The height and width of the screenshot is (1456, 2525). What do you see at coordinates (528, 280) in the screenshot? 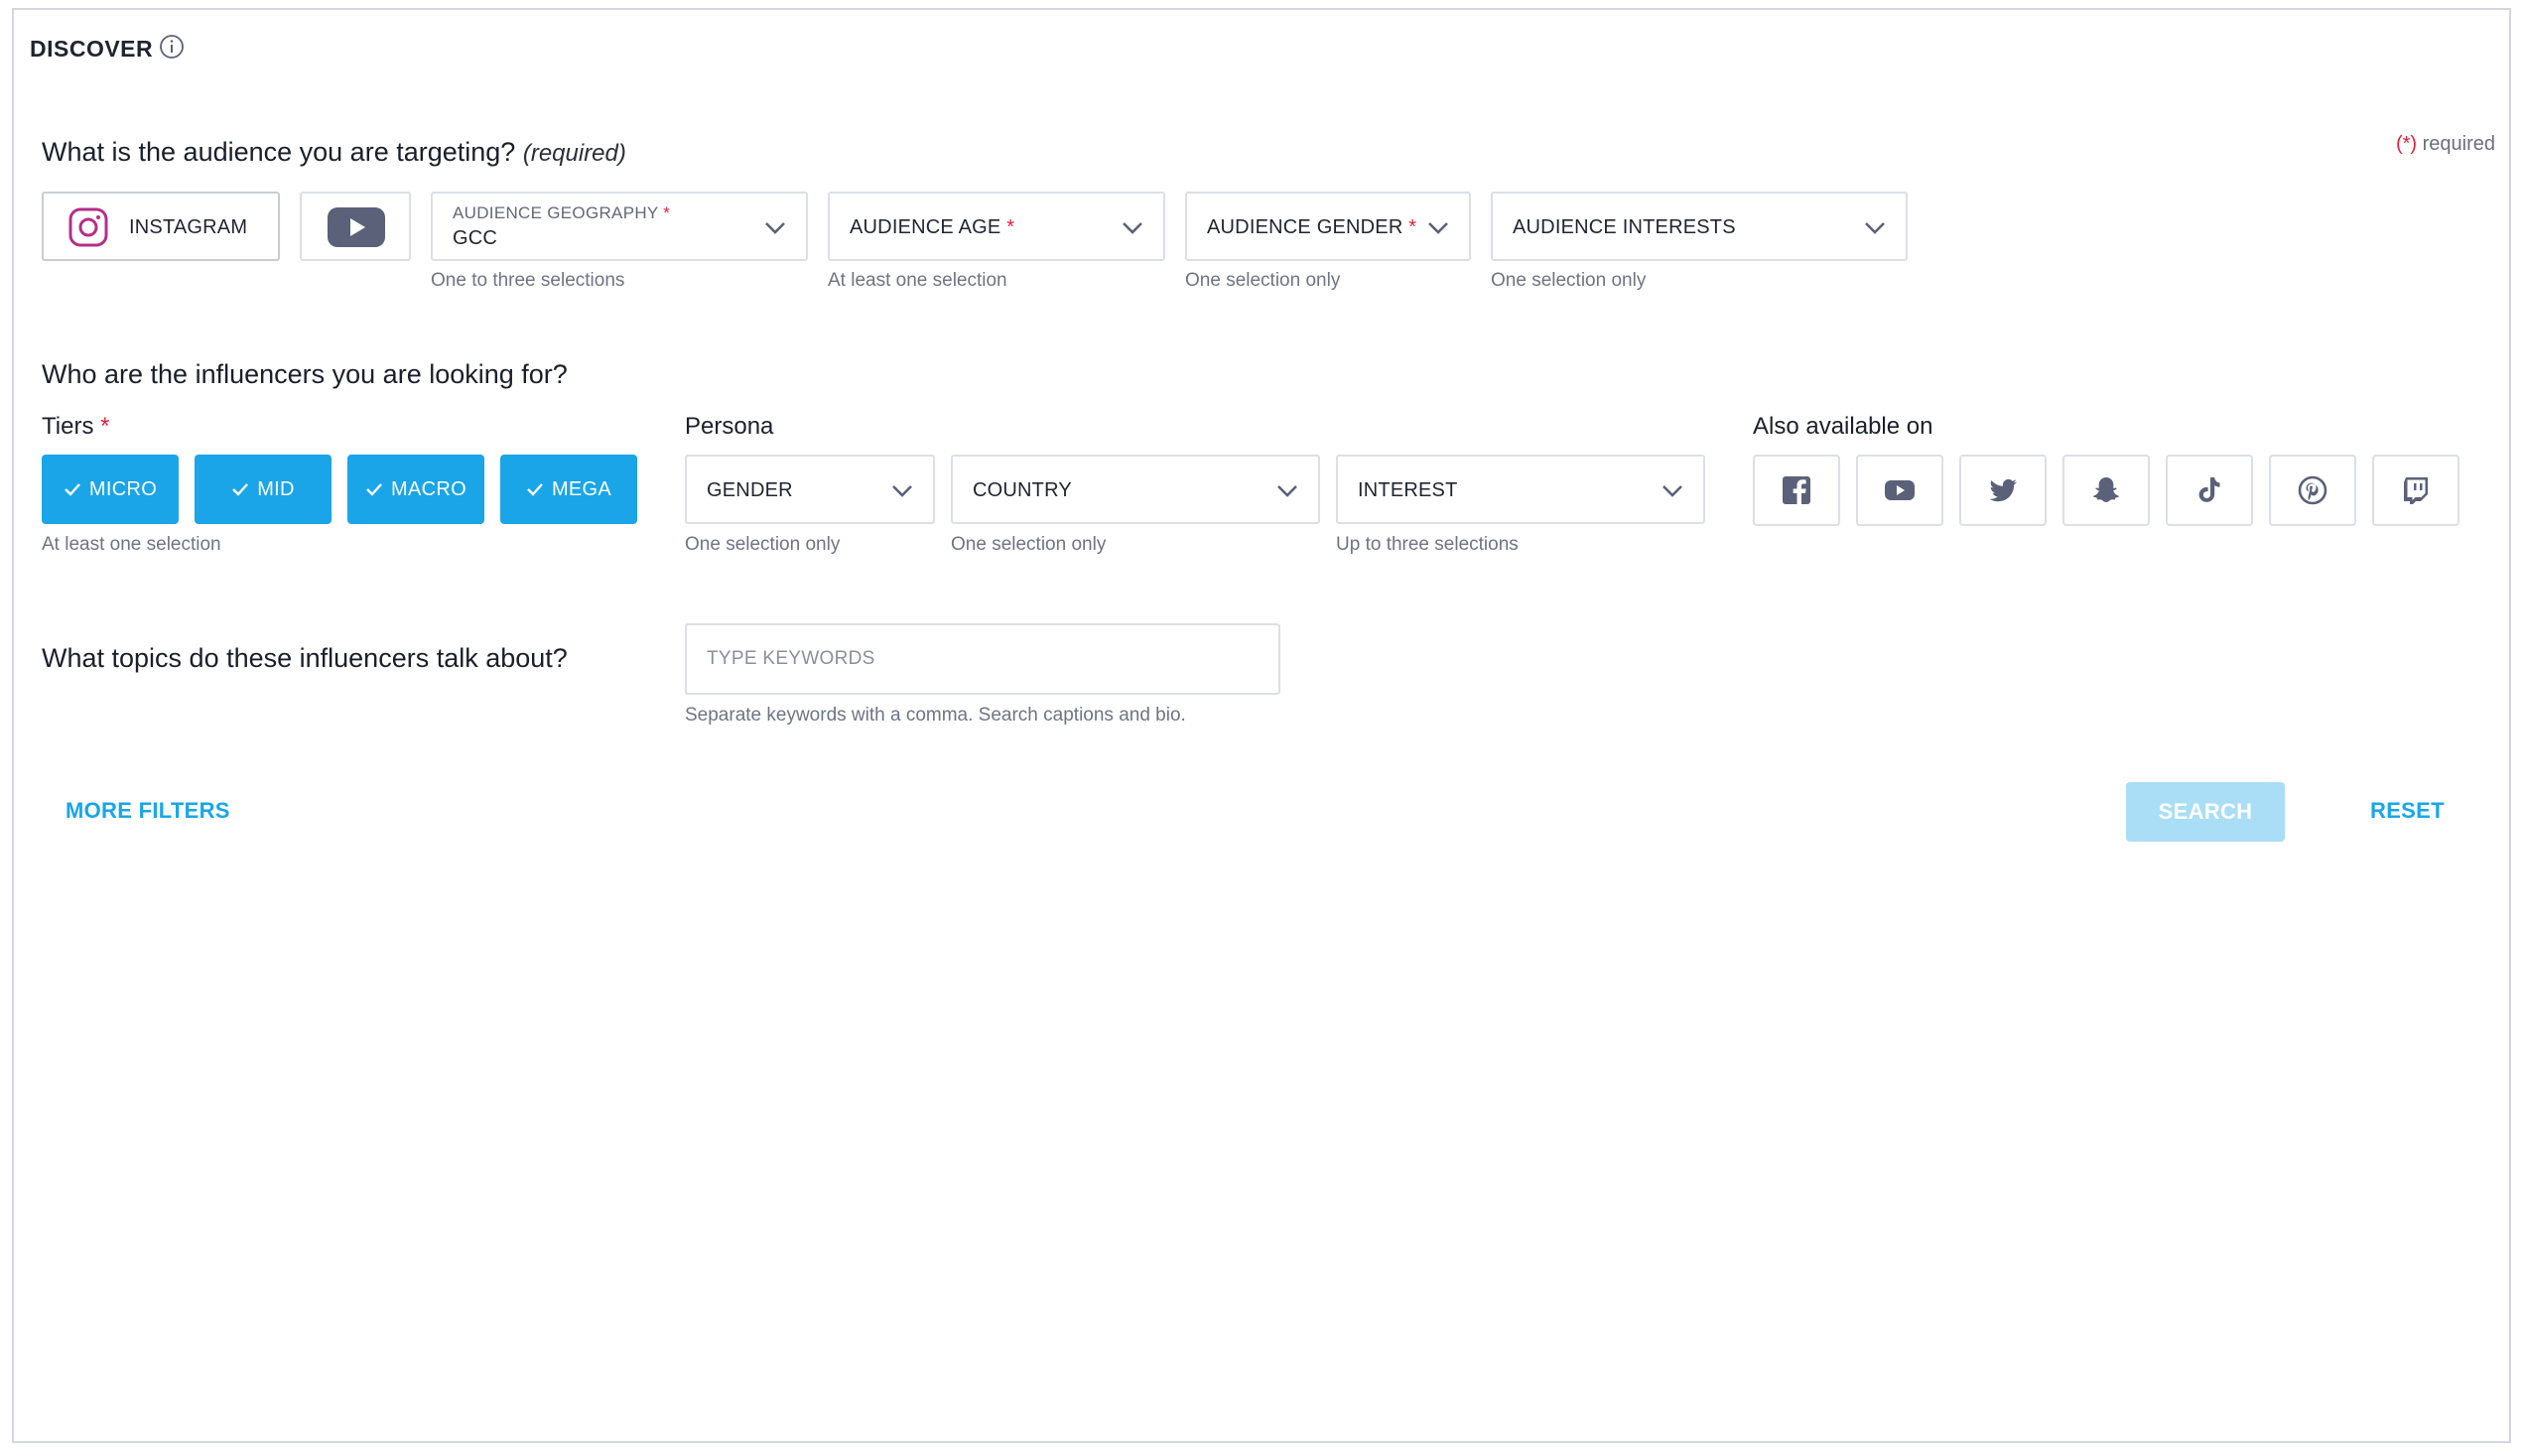
I see `audience-geography-hint: One to three selections` at bounding box center [528, 280].